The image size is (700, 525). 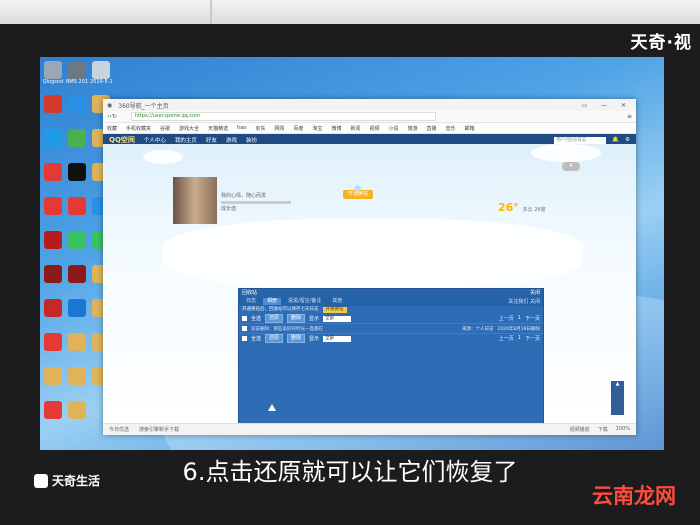 What do you see at coordinates (391, 293) in the screenshot?
I see `recycle-bin-titlebar: 回收站 关闭` at bounding box center [391, 293].